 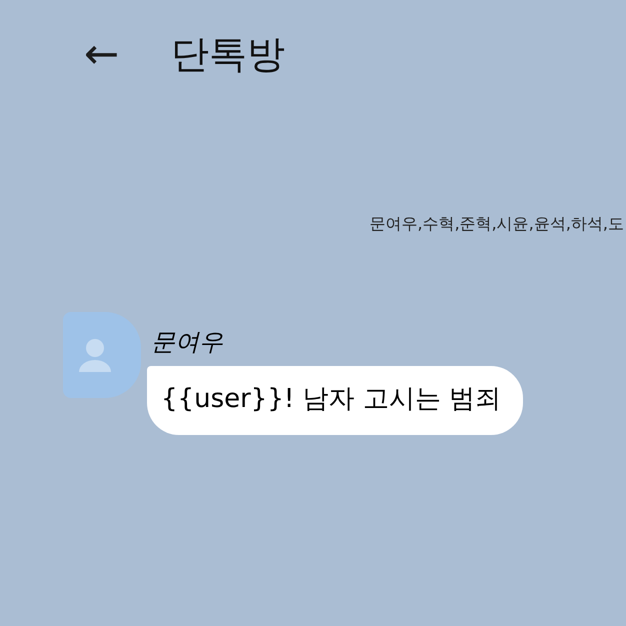 What do you see at coordinates (335, 400) in the screenshot?
I see `message-bubble: {{user}}! 남자 고시는 범죄` at bounding box center [335, 400].